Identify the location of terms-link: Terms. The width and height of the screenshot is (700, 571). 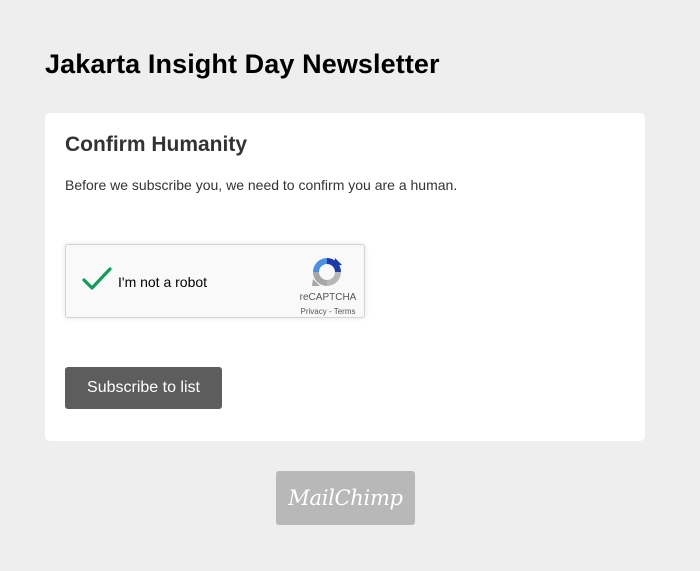
(345, 311).